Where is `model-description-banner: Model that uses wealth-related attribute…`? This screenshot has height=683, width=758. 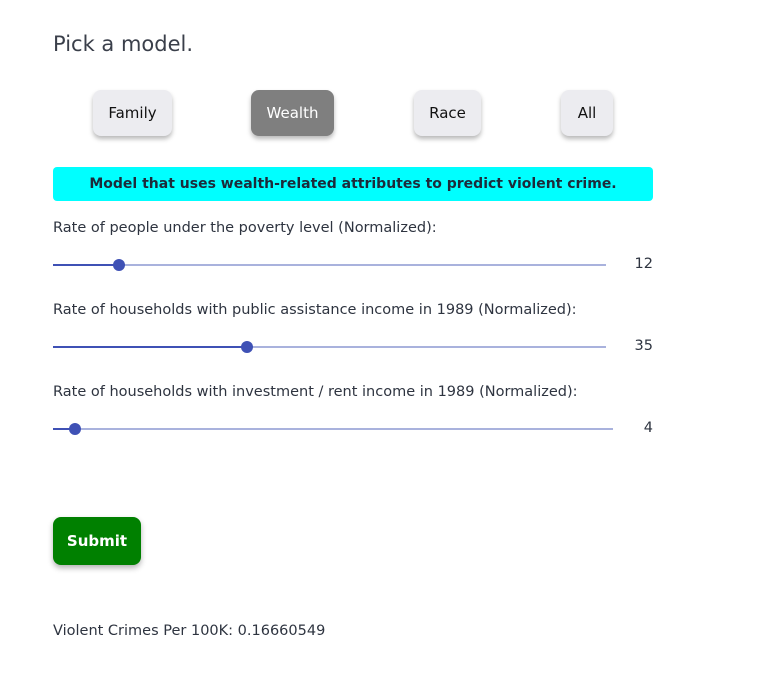 model-description-banner: Model that uses wealth-related attribute… is located at coordinates (353, 184).